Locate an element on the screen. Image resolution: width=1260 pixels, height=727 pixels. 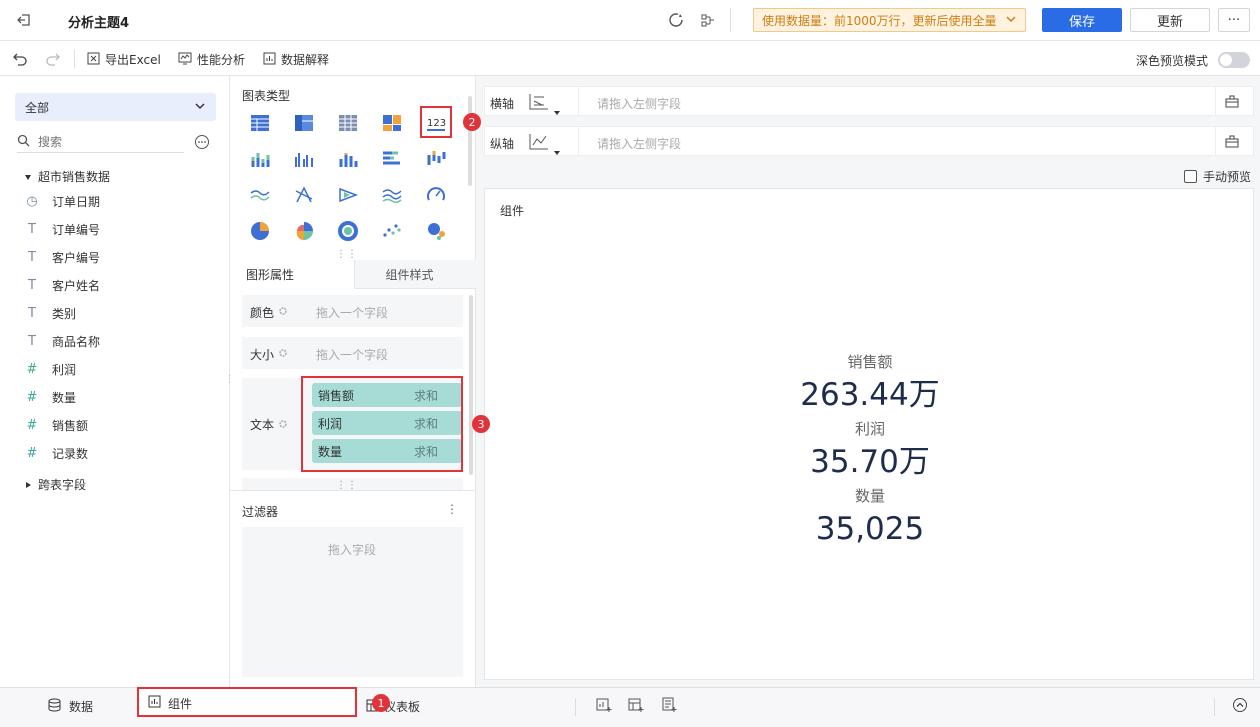
export-excel-button: 导出Excel is located at coordinates (124, 59).